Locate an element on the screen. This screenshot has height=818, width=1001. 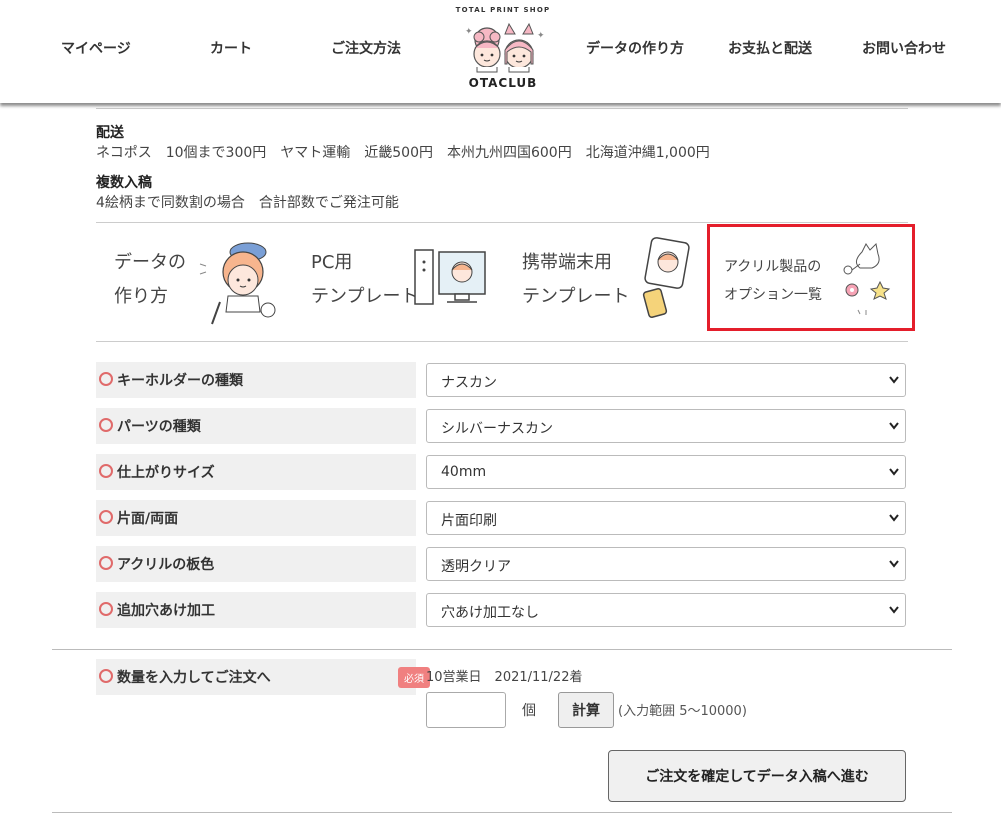
banner-pc-line2: テンプレート is located at coordinates (365, 296).